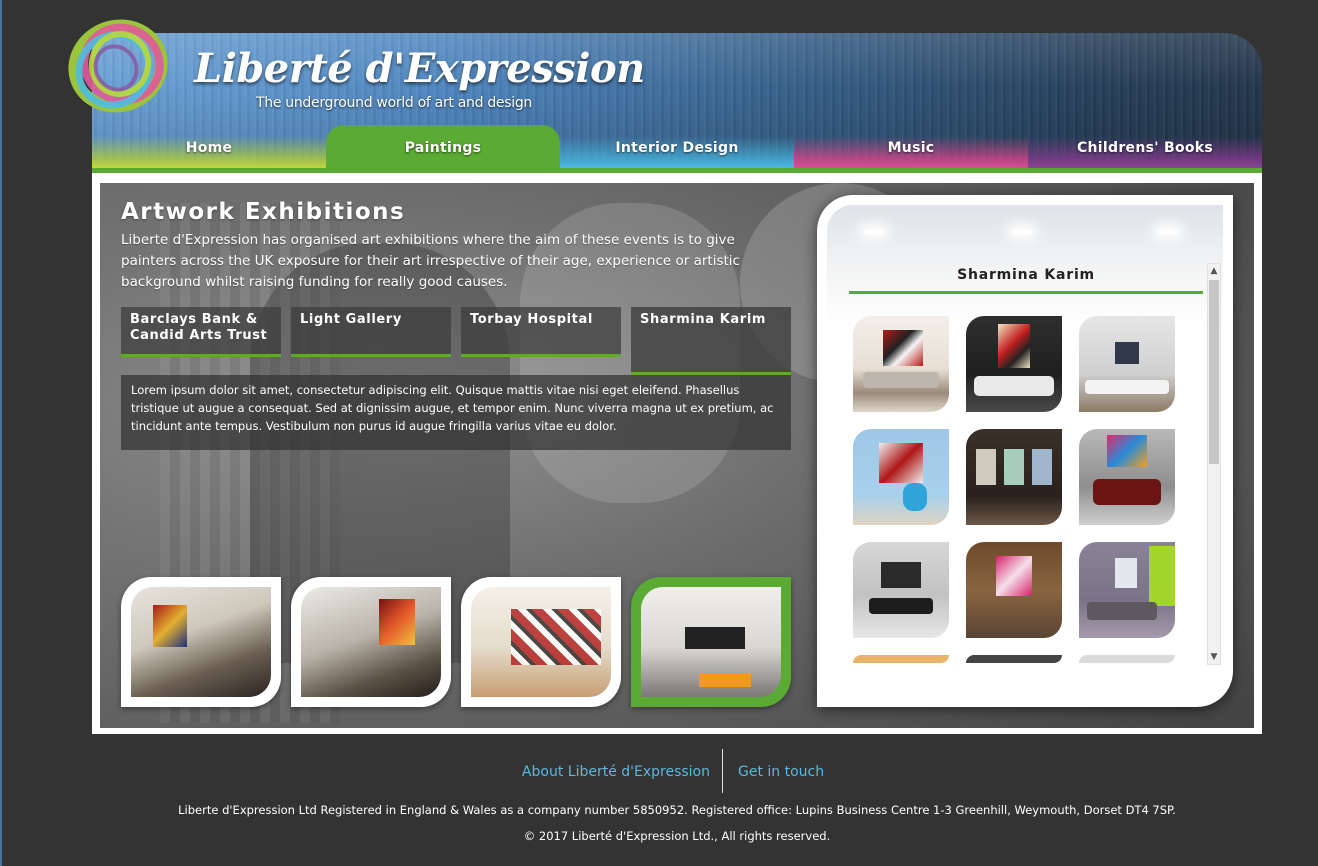  What do you see at coordinates (1214, 372) in the screenshot?
I see `scrollbar-thumb` at bounding box center [1214, 372].